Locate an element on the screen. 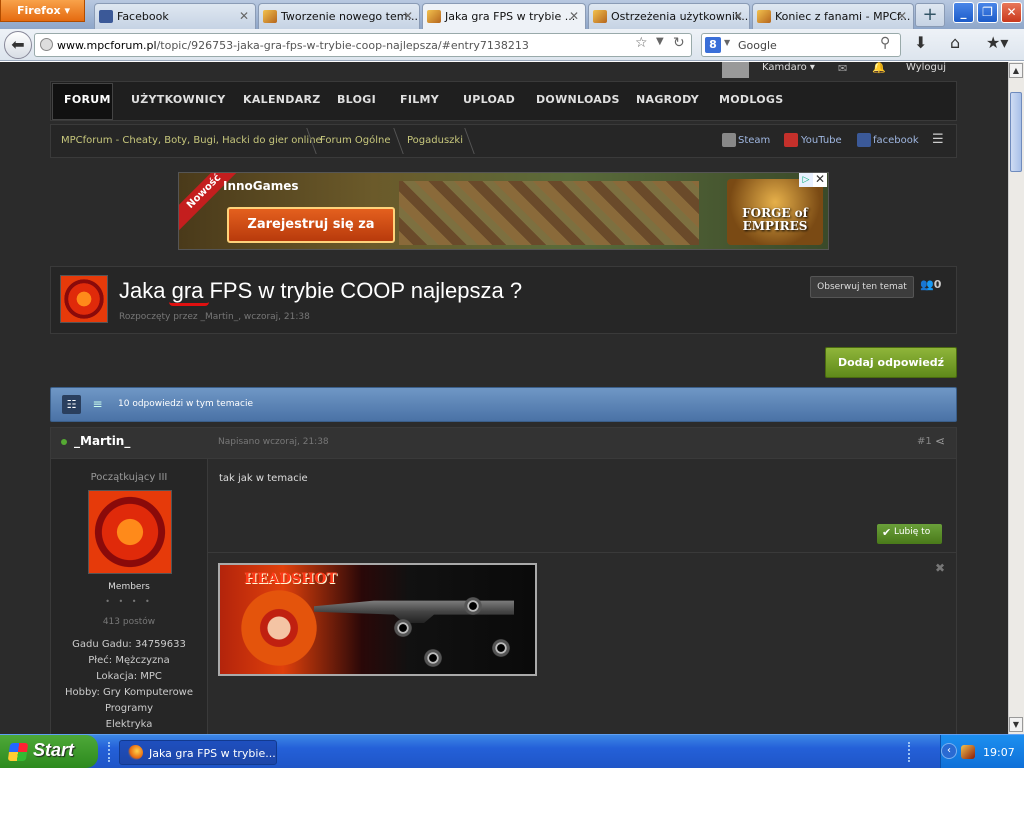 The width and height of the screenshot is (1024, 815). firefox-menu-button: Firefox ▾ is located at coordinates (42, 11).